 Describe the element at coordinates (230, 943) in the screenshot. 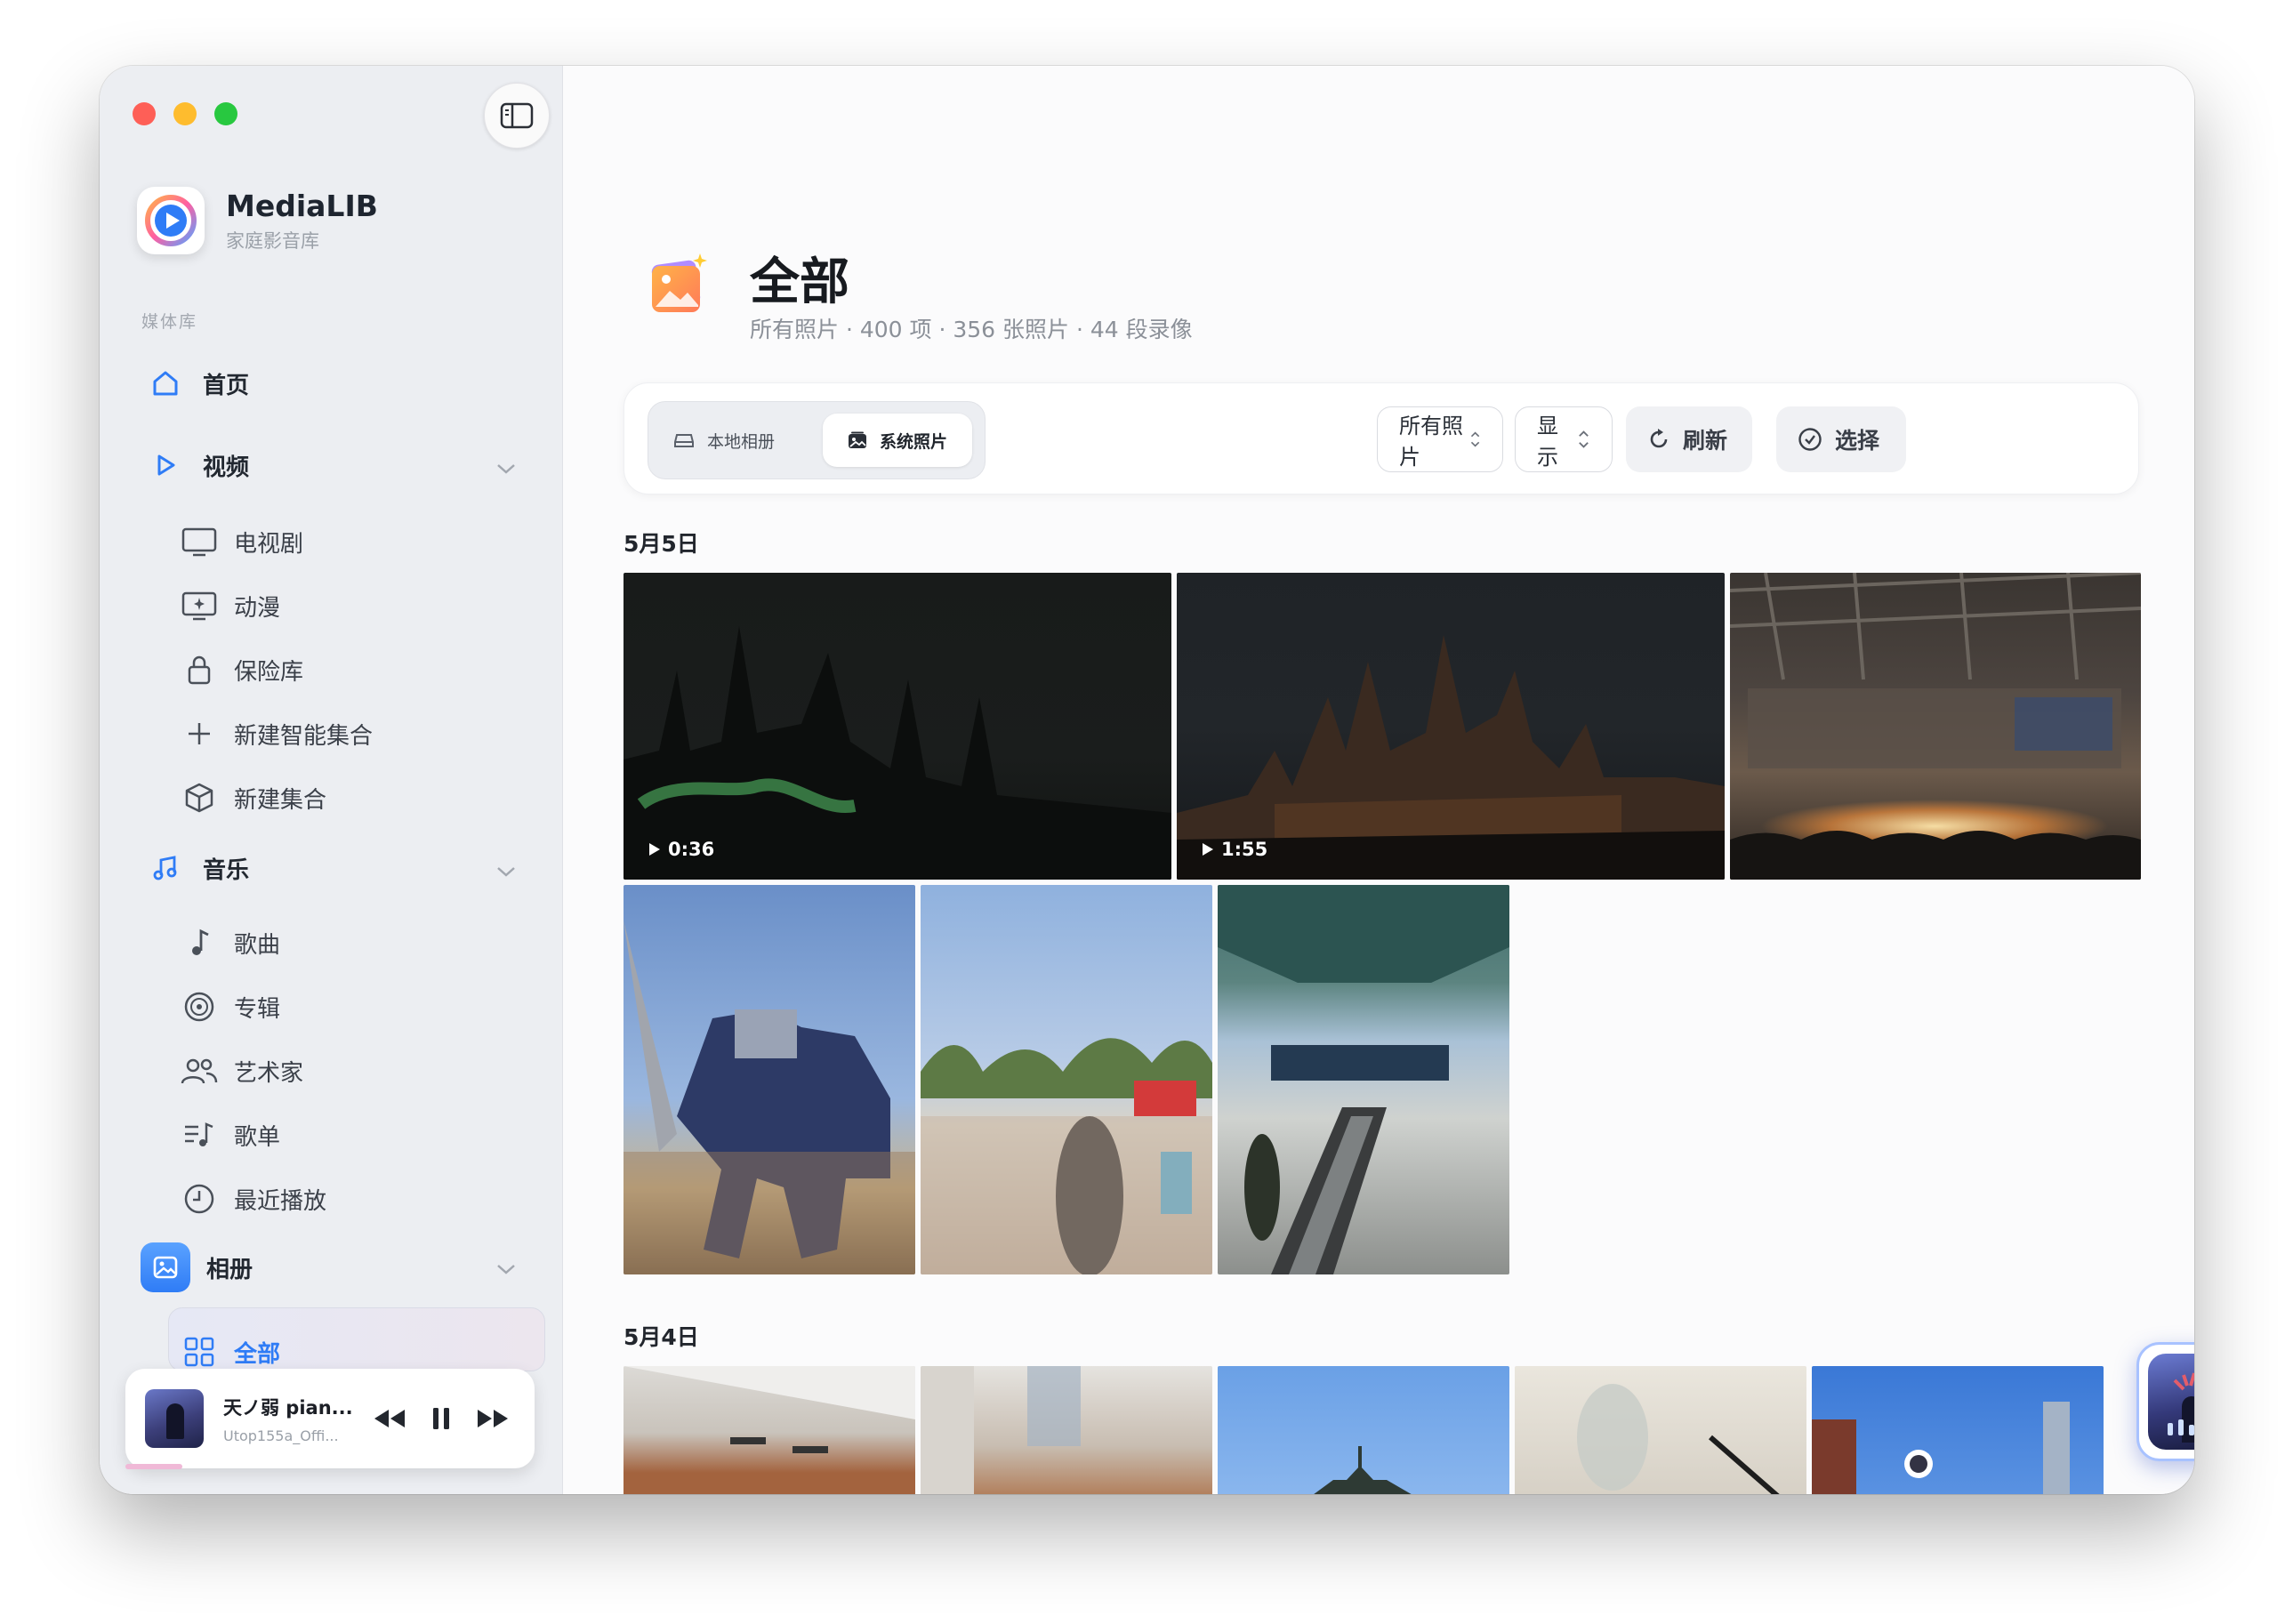

I see `sidebar-item-songs: 歌曲` at that location.